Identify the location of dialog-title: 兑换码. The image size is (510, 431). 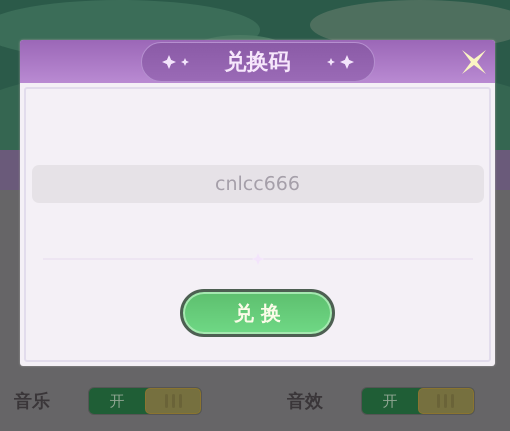
(257, 62).